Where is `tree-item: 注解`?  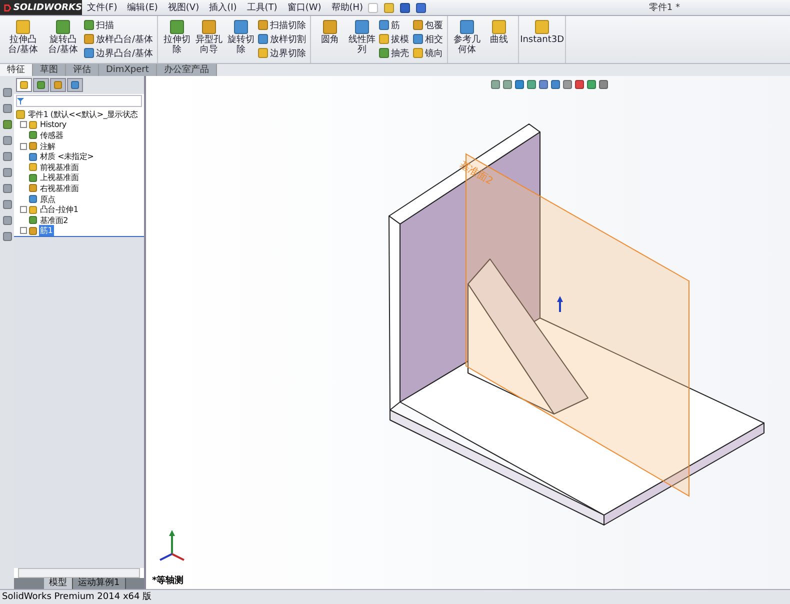
tree-item: 注解 is located at coordinates (47, 146).